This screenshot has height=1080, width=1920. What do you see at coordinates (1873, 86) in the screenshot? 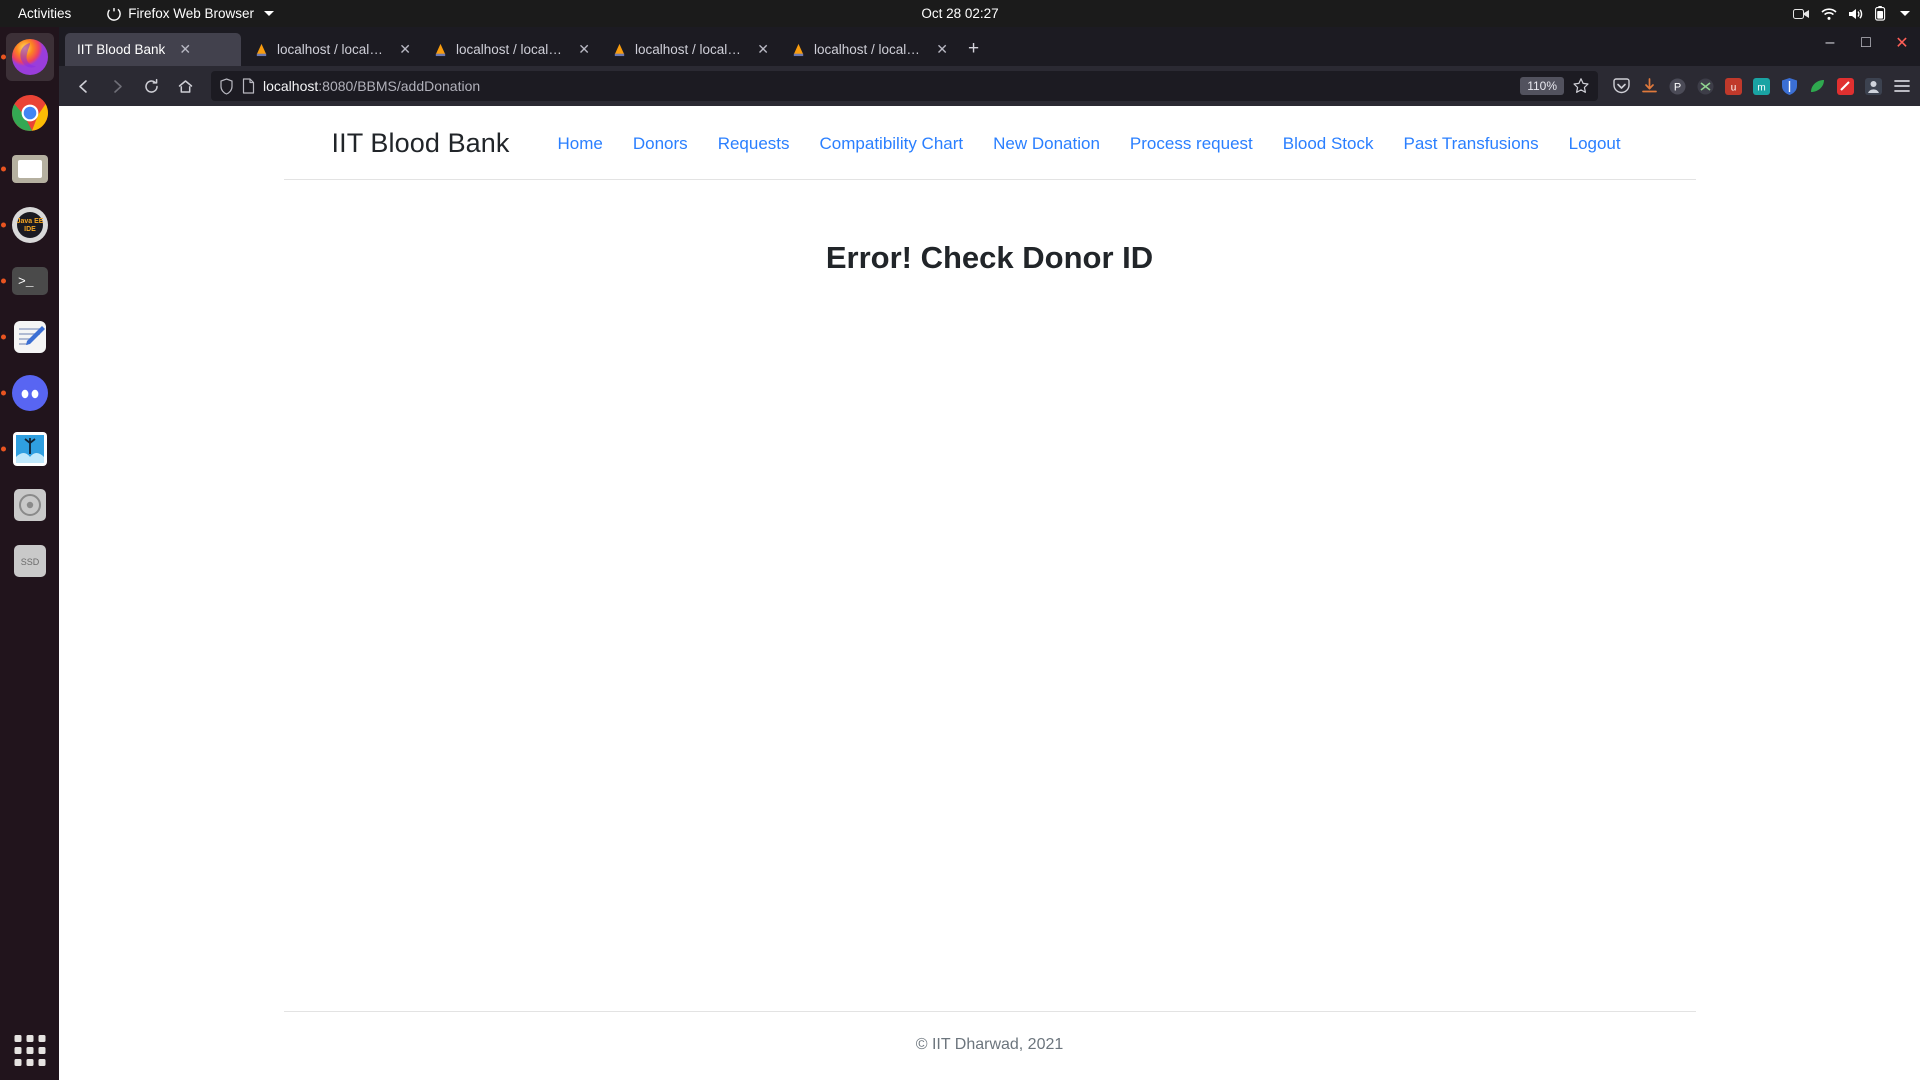
I see `account-icon` at bounding box center [1873, 86].